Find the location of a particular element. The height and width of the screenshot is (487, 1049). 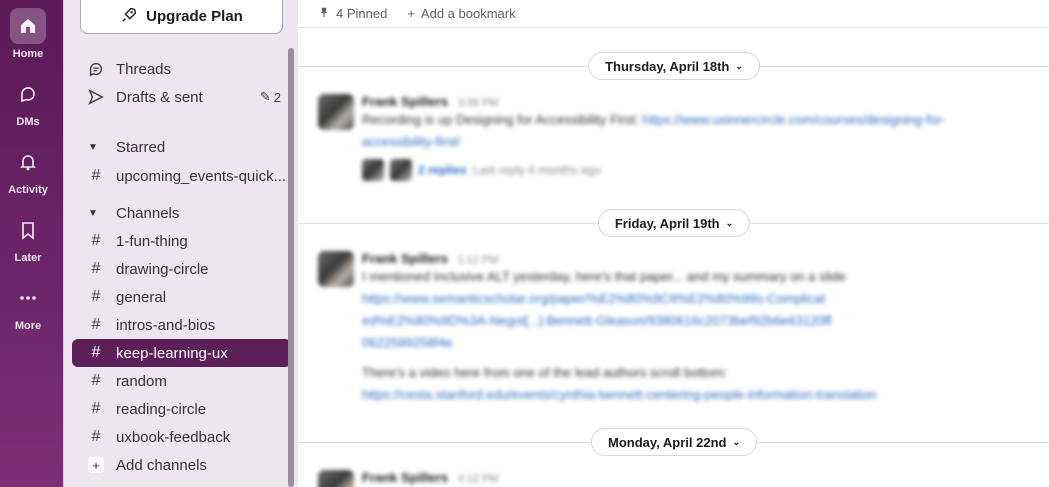

sidebar-item-intros-and-bios: # intros-and-bios is located at coordinates (181, 325).